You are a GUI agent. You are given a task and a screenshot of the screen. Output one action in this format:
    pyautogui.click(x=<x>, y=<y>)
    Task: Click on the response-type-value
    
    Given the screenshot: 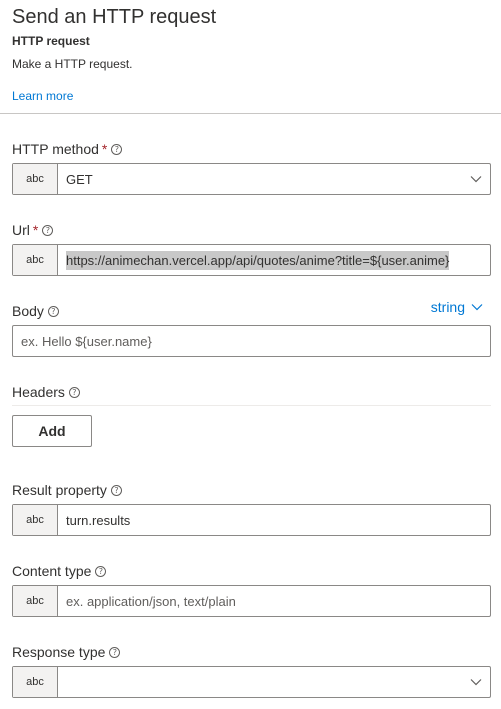 What is the action you would take?
    pyautogui.click(x=260, y=682)
    